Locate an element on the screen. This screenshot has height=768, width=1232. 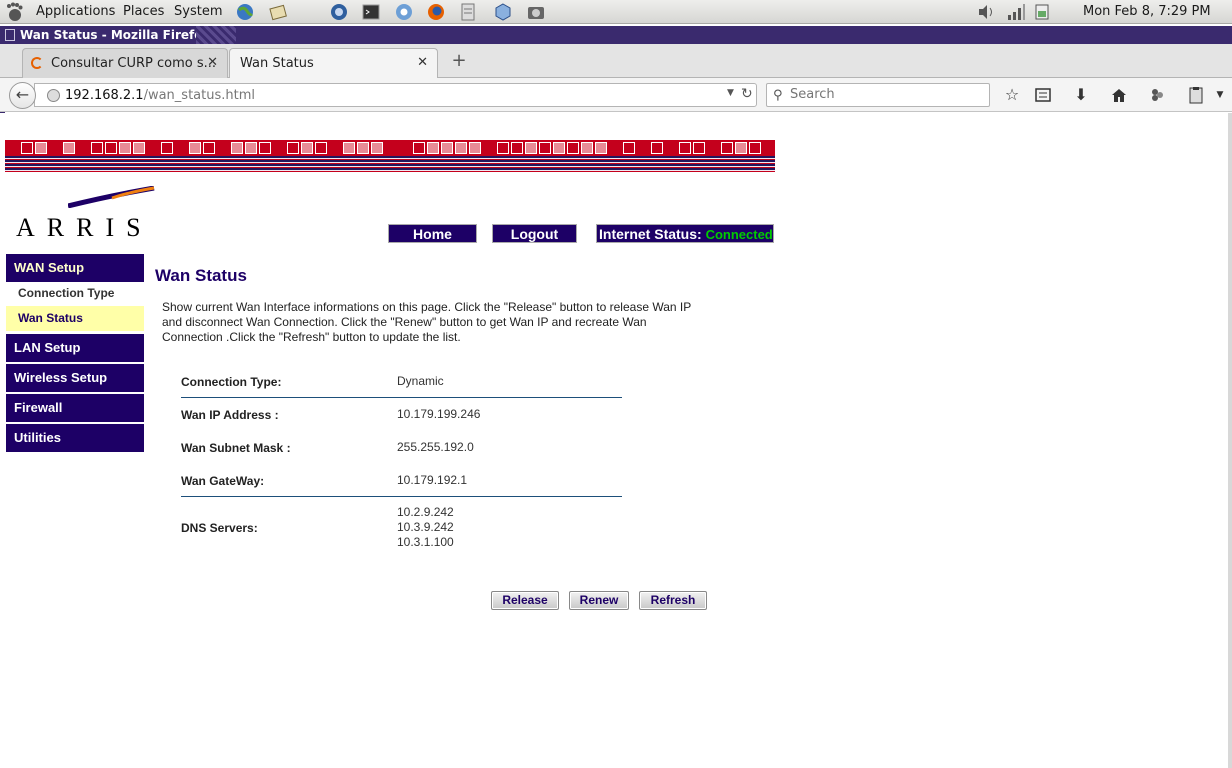
file-manager-launcher-icon is located at coordinates (468, 12).